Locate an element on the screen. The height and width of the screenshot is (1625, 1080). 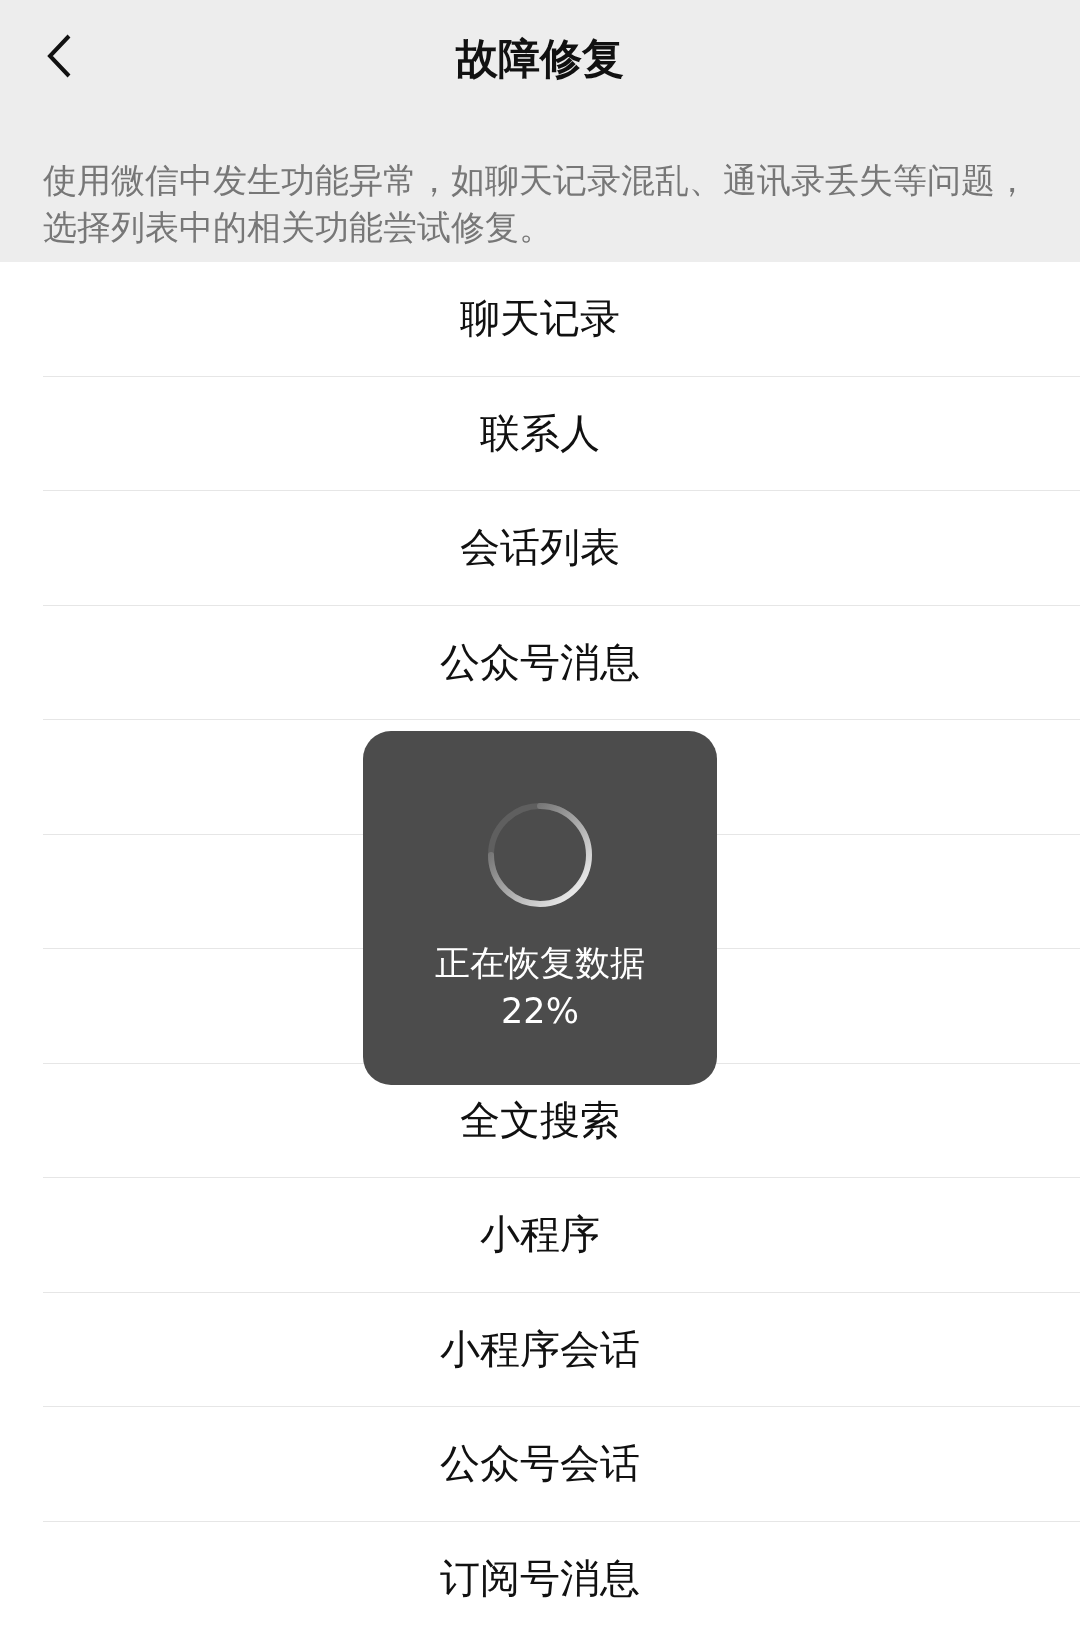
list-item: 小程序会话 is located at coordinates (540, 1349).